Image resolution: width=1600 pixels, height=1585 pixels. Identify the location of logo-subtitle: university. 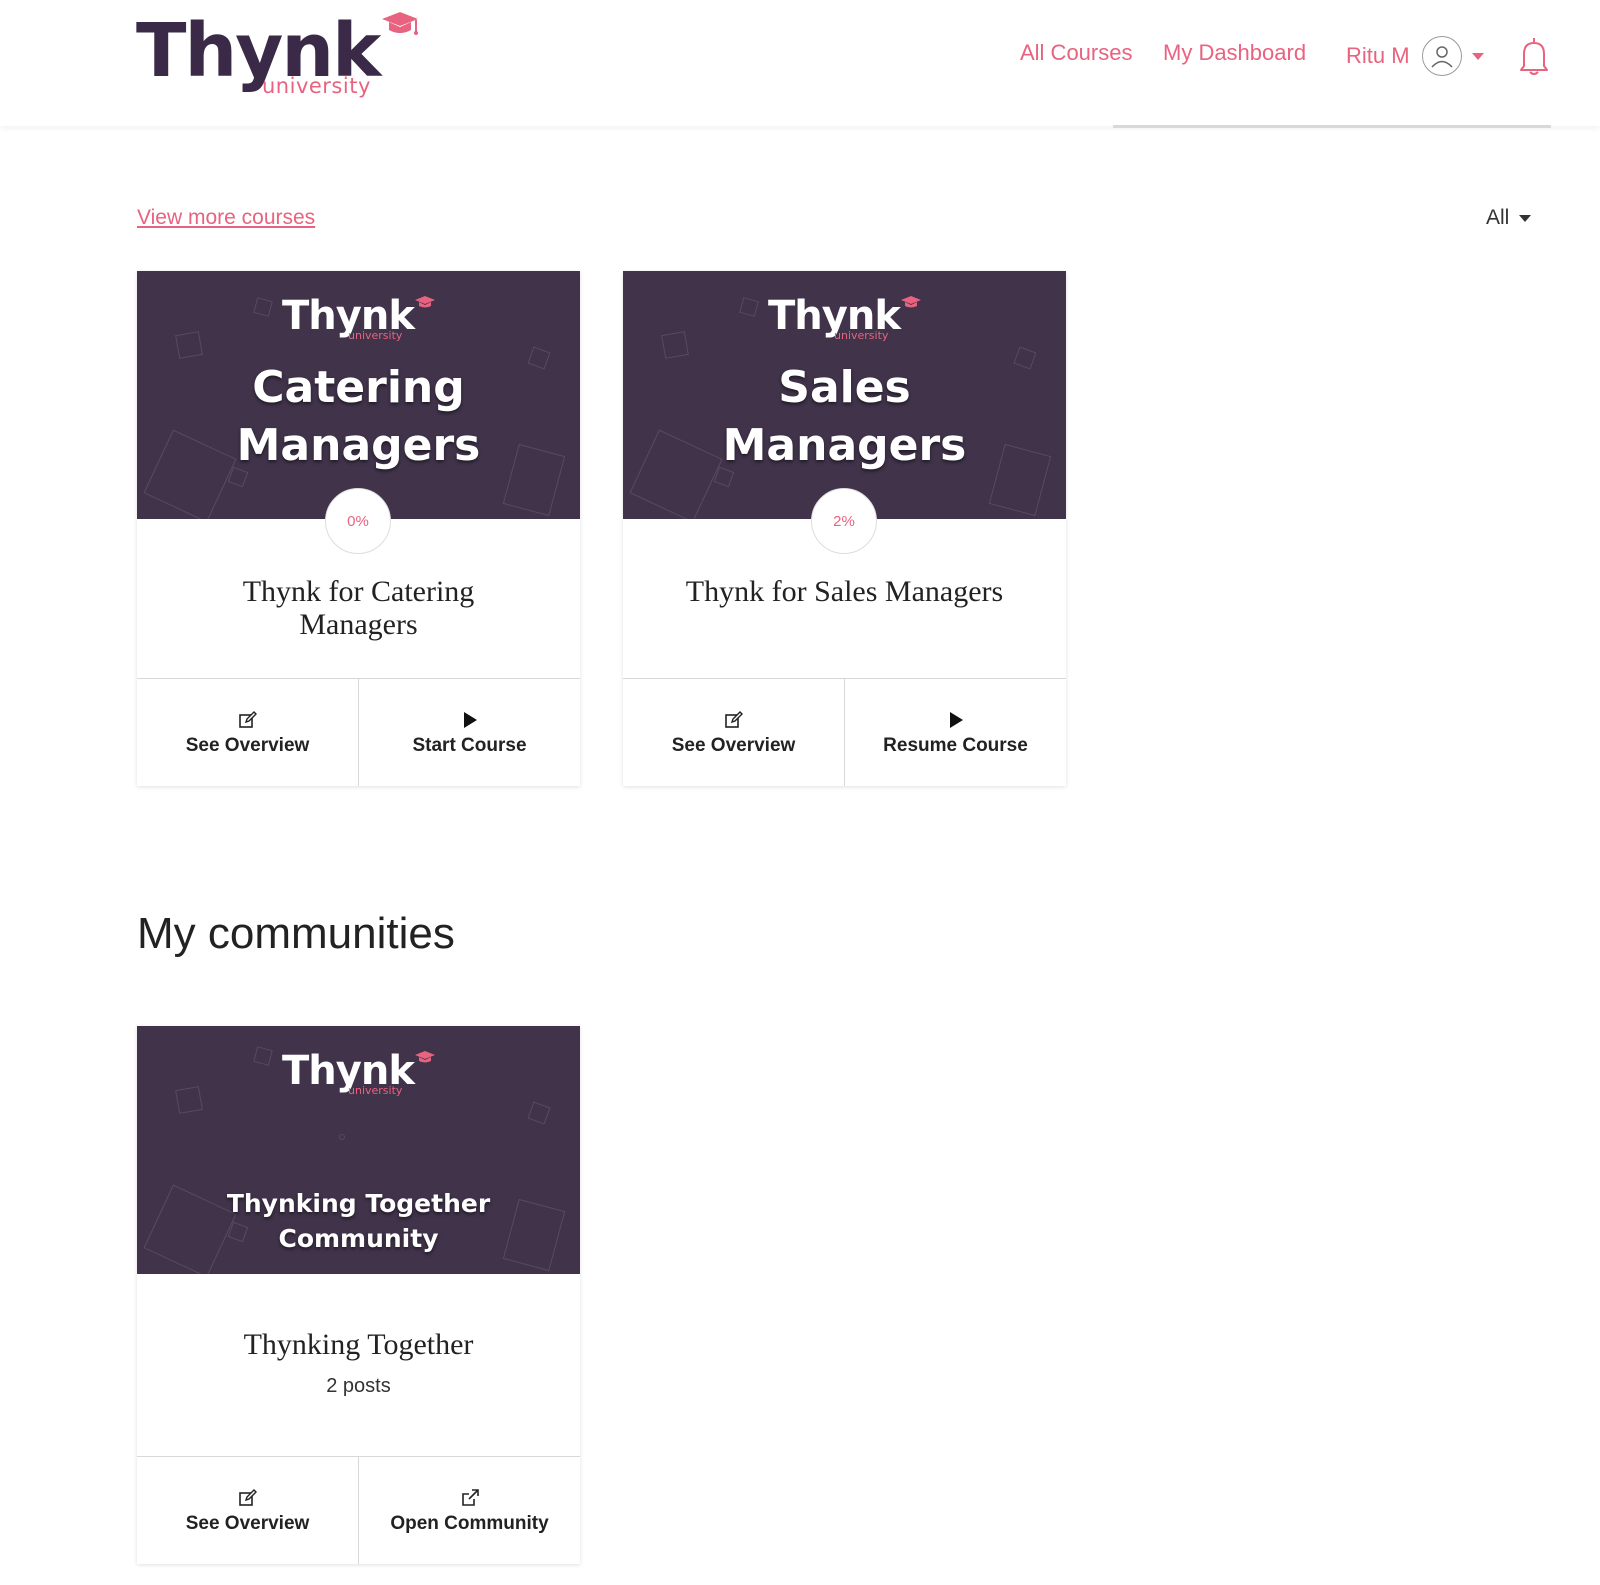
(316, 86).